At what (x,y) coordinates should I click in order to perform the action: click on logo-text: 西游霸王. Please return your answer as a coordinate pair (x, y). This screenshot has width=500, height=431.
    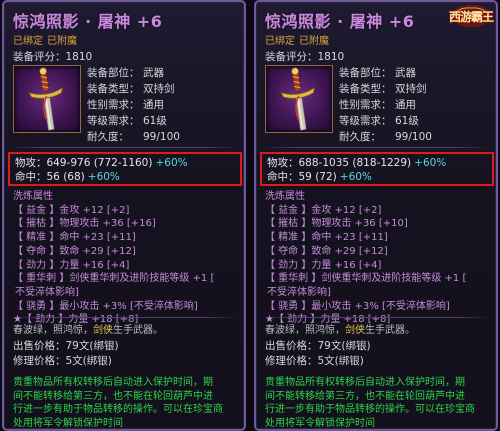
    Looking at the image, I should click on (471, 16).